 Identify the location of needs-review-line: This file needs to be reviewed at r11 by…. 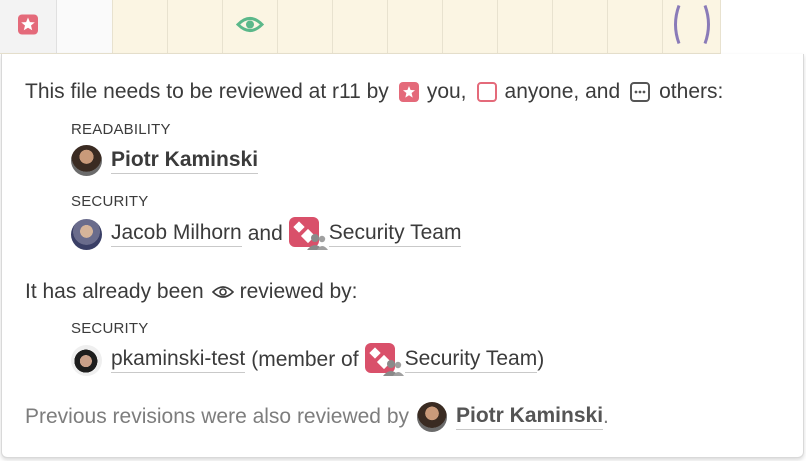
(374, 92).